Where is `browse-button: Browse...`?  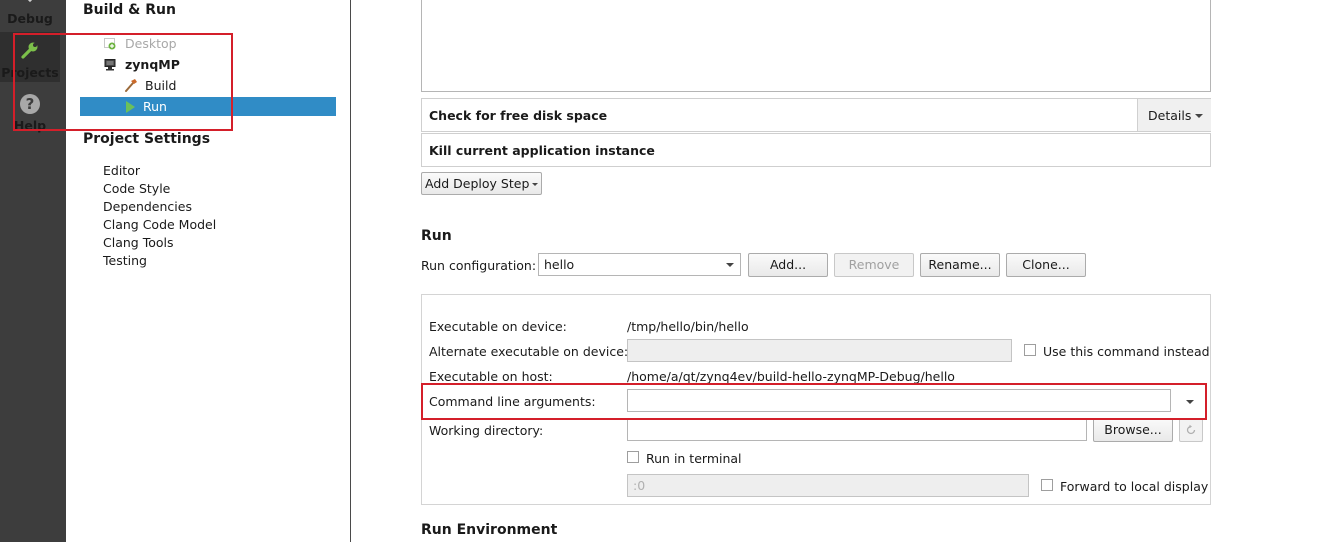
browse-button: Browse... is located at coordinates (1133, 430).